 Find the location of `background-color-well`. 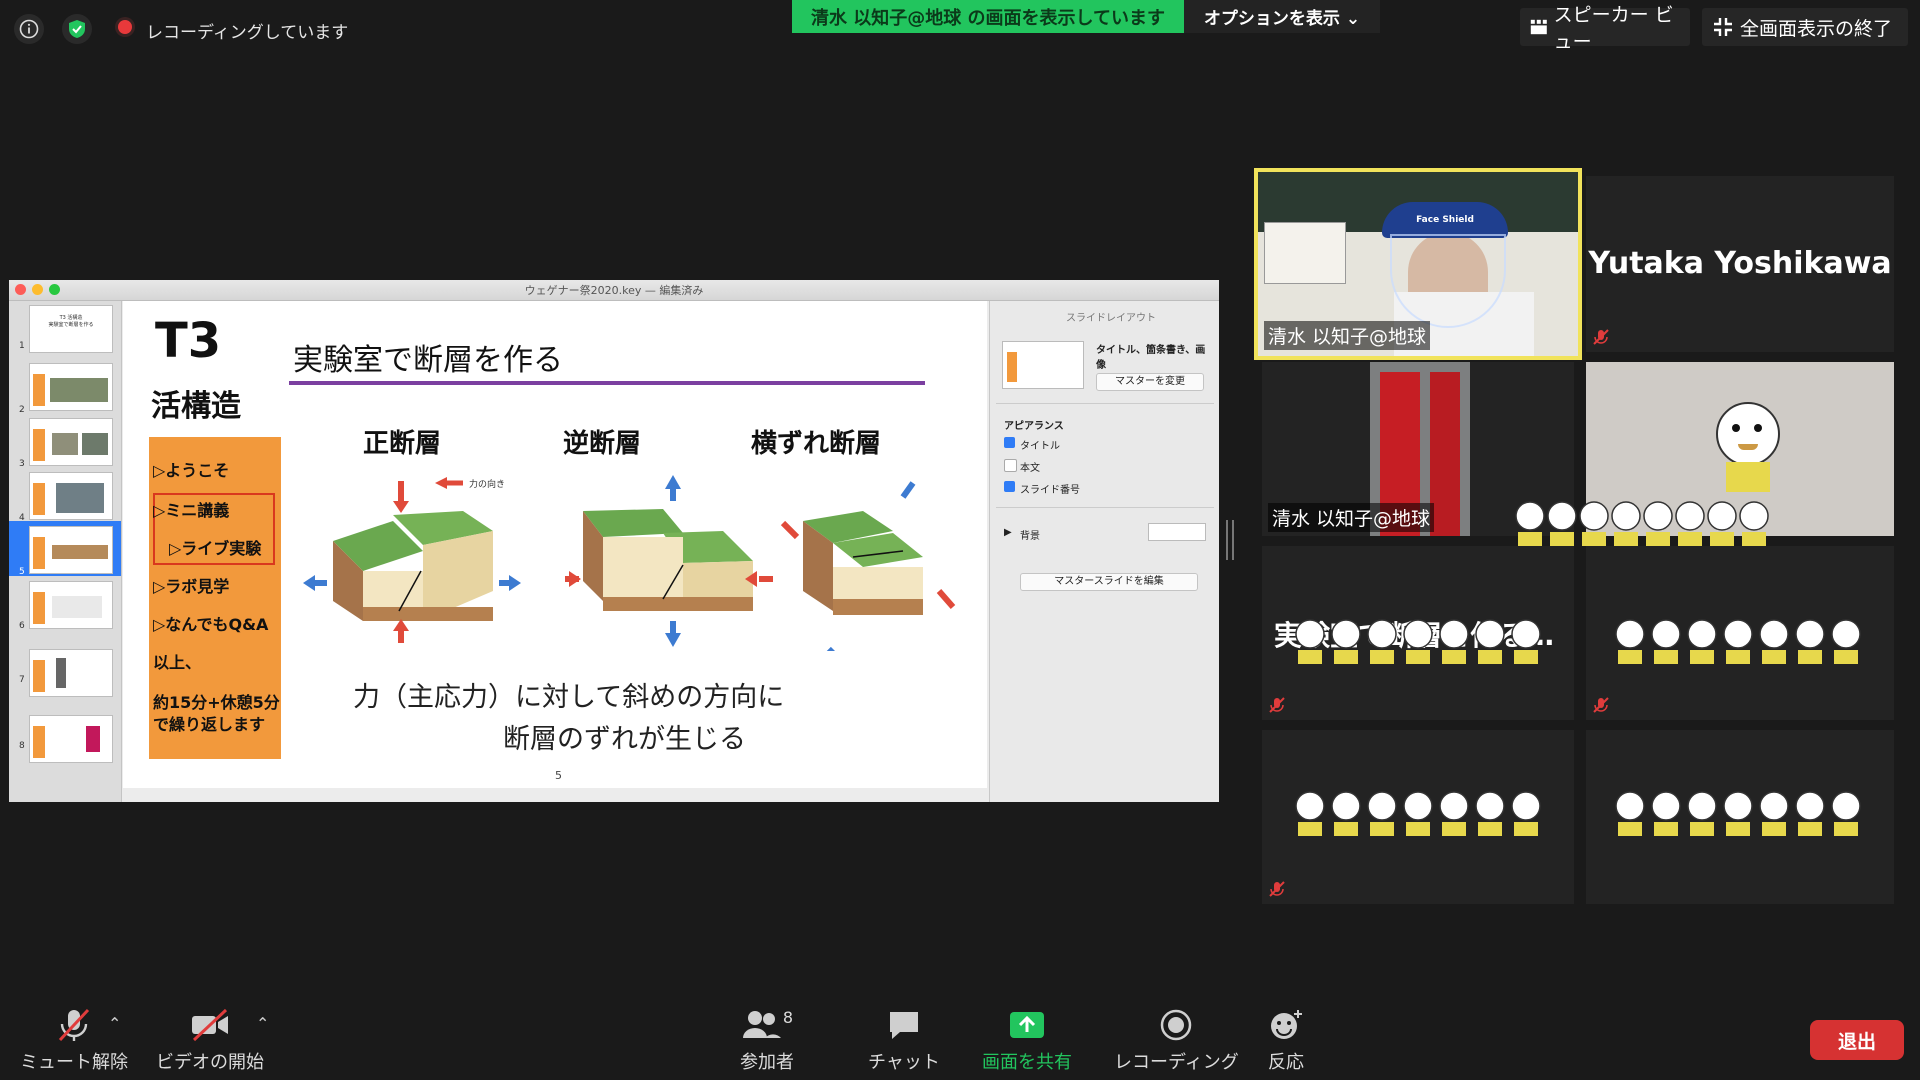

background-color-well is located at coordinates (1177, 532).